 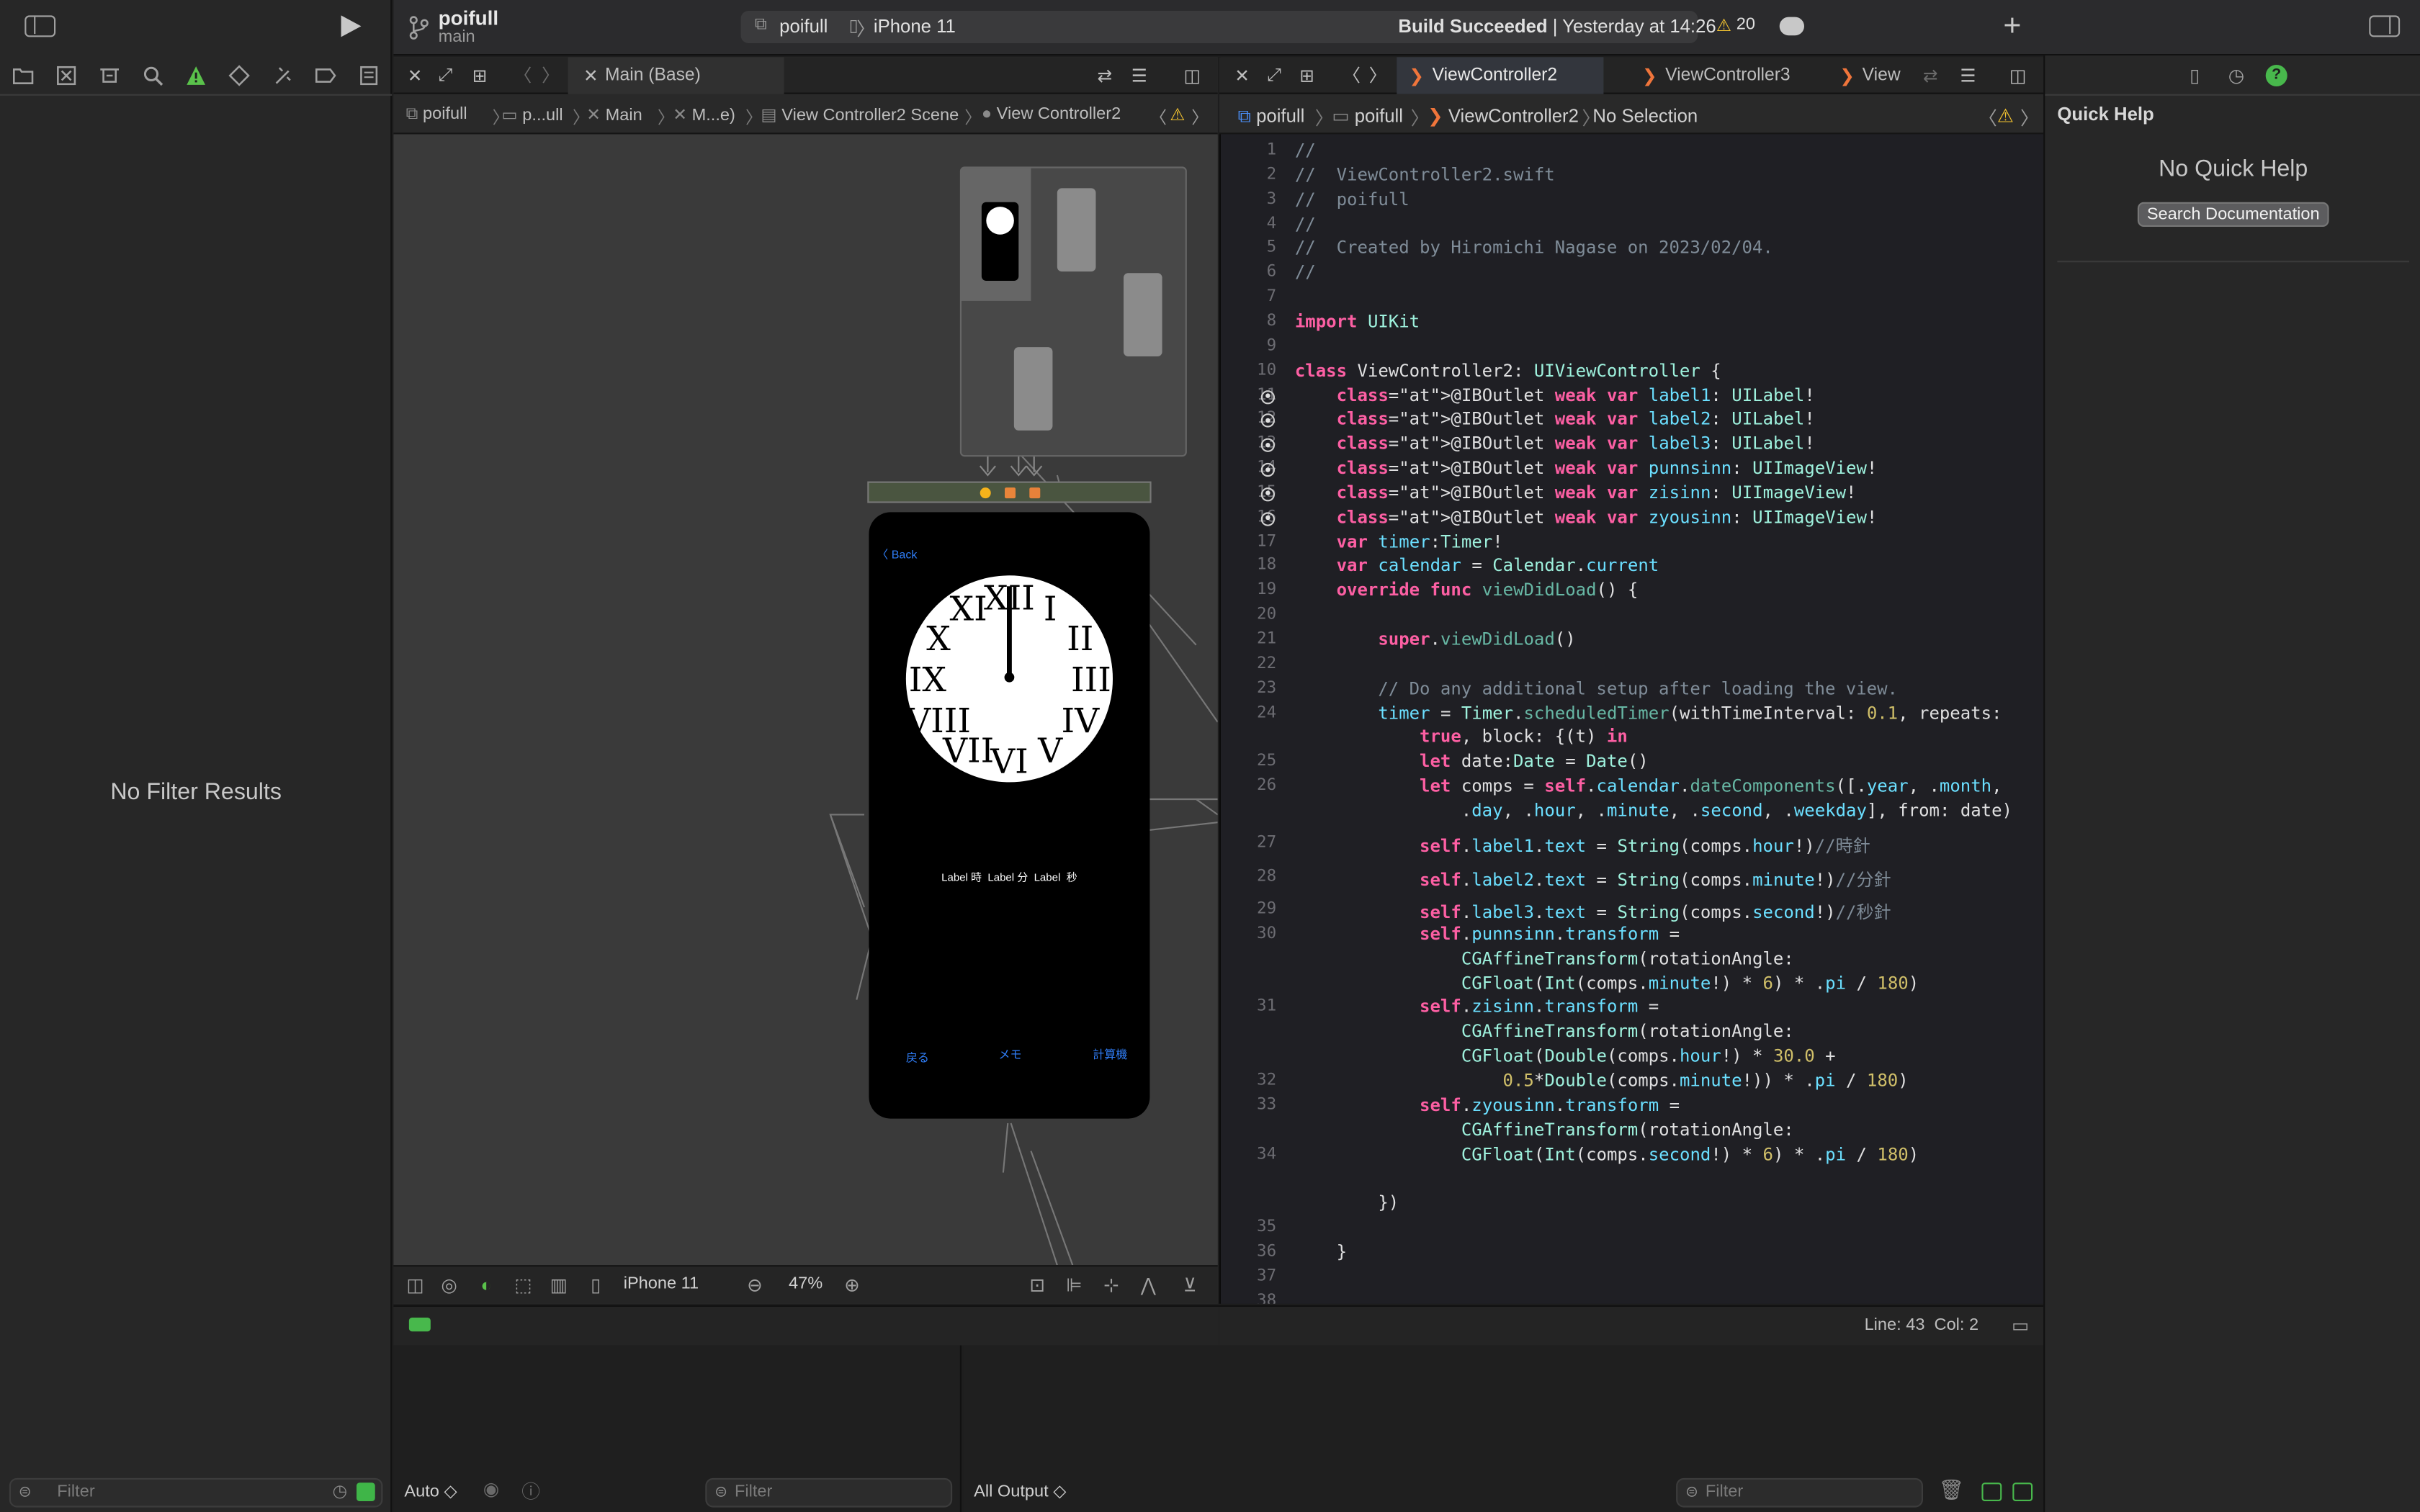 What do you see at coordinates (676, 75) in the screenshot?
I see `tab-main-storyboard: ✕ Main (Base)` at bounding box center [676, 75].